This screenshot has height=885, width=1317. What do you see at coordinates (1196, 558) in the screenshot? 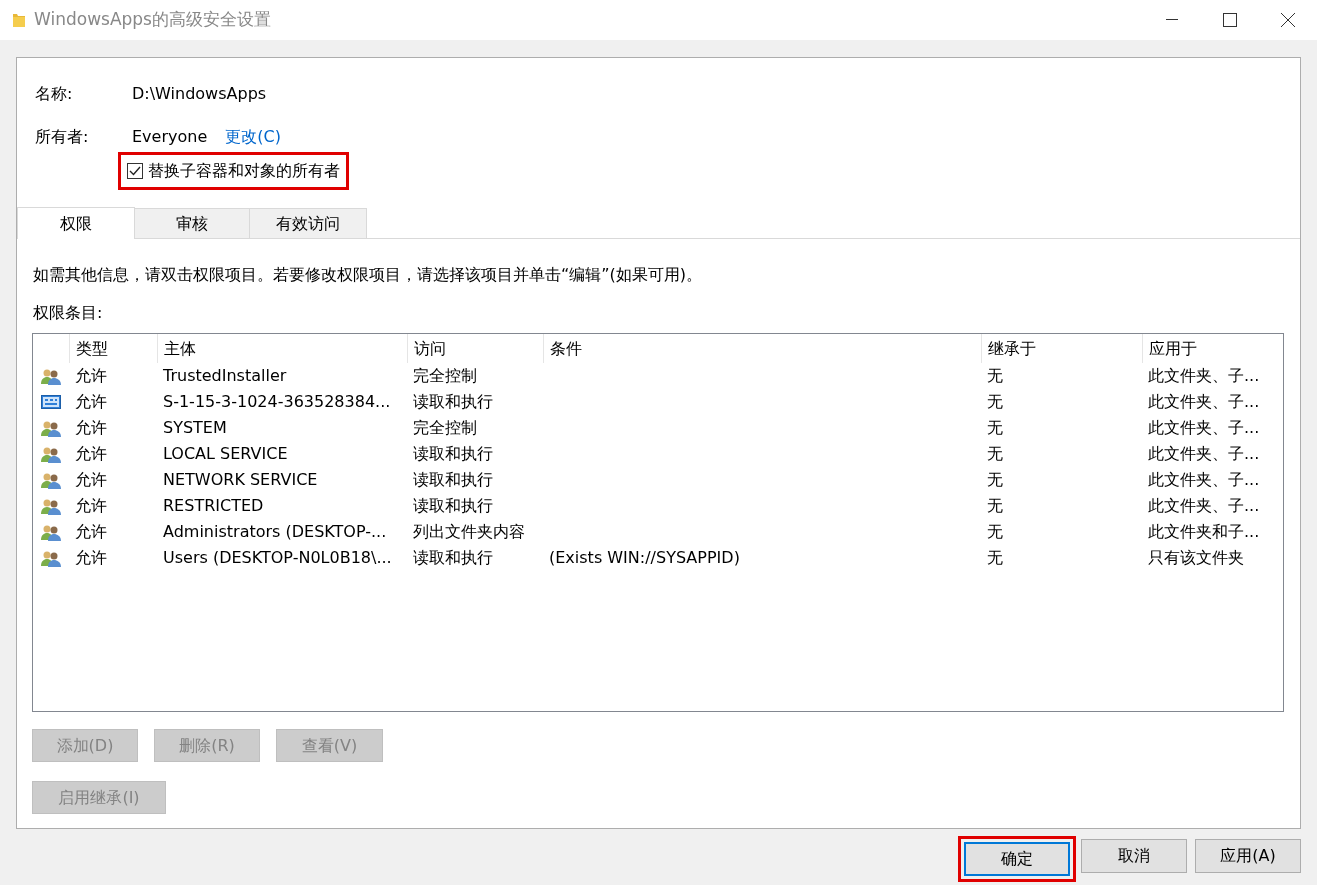
I see `table-cell-text: 只有该文件夹` at bounding box center [1196, 558].